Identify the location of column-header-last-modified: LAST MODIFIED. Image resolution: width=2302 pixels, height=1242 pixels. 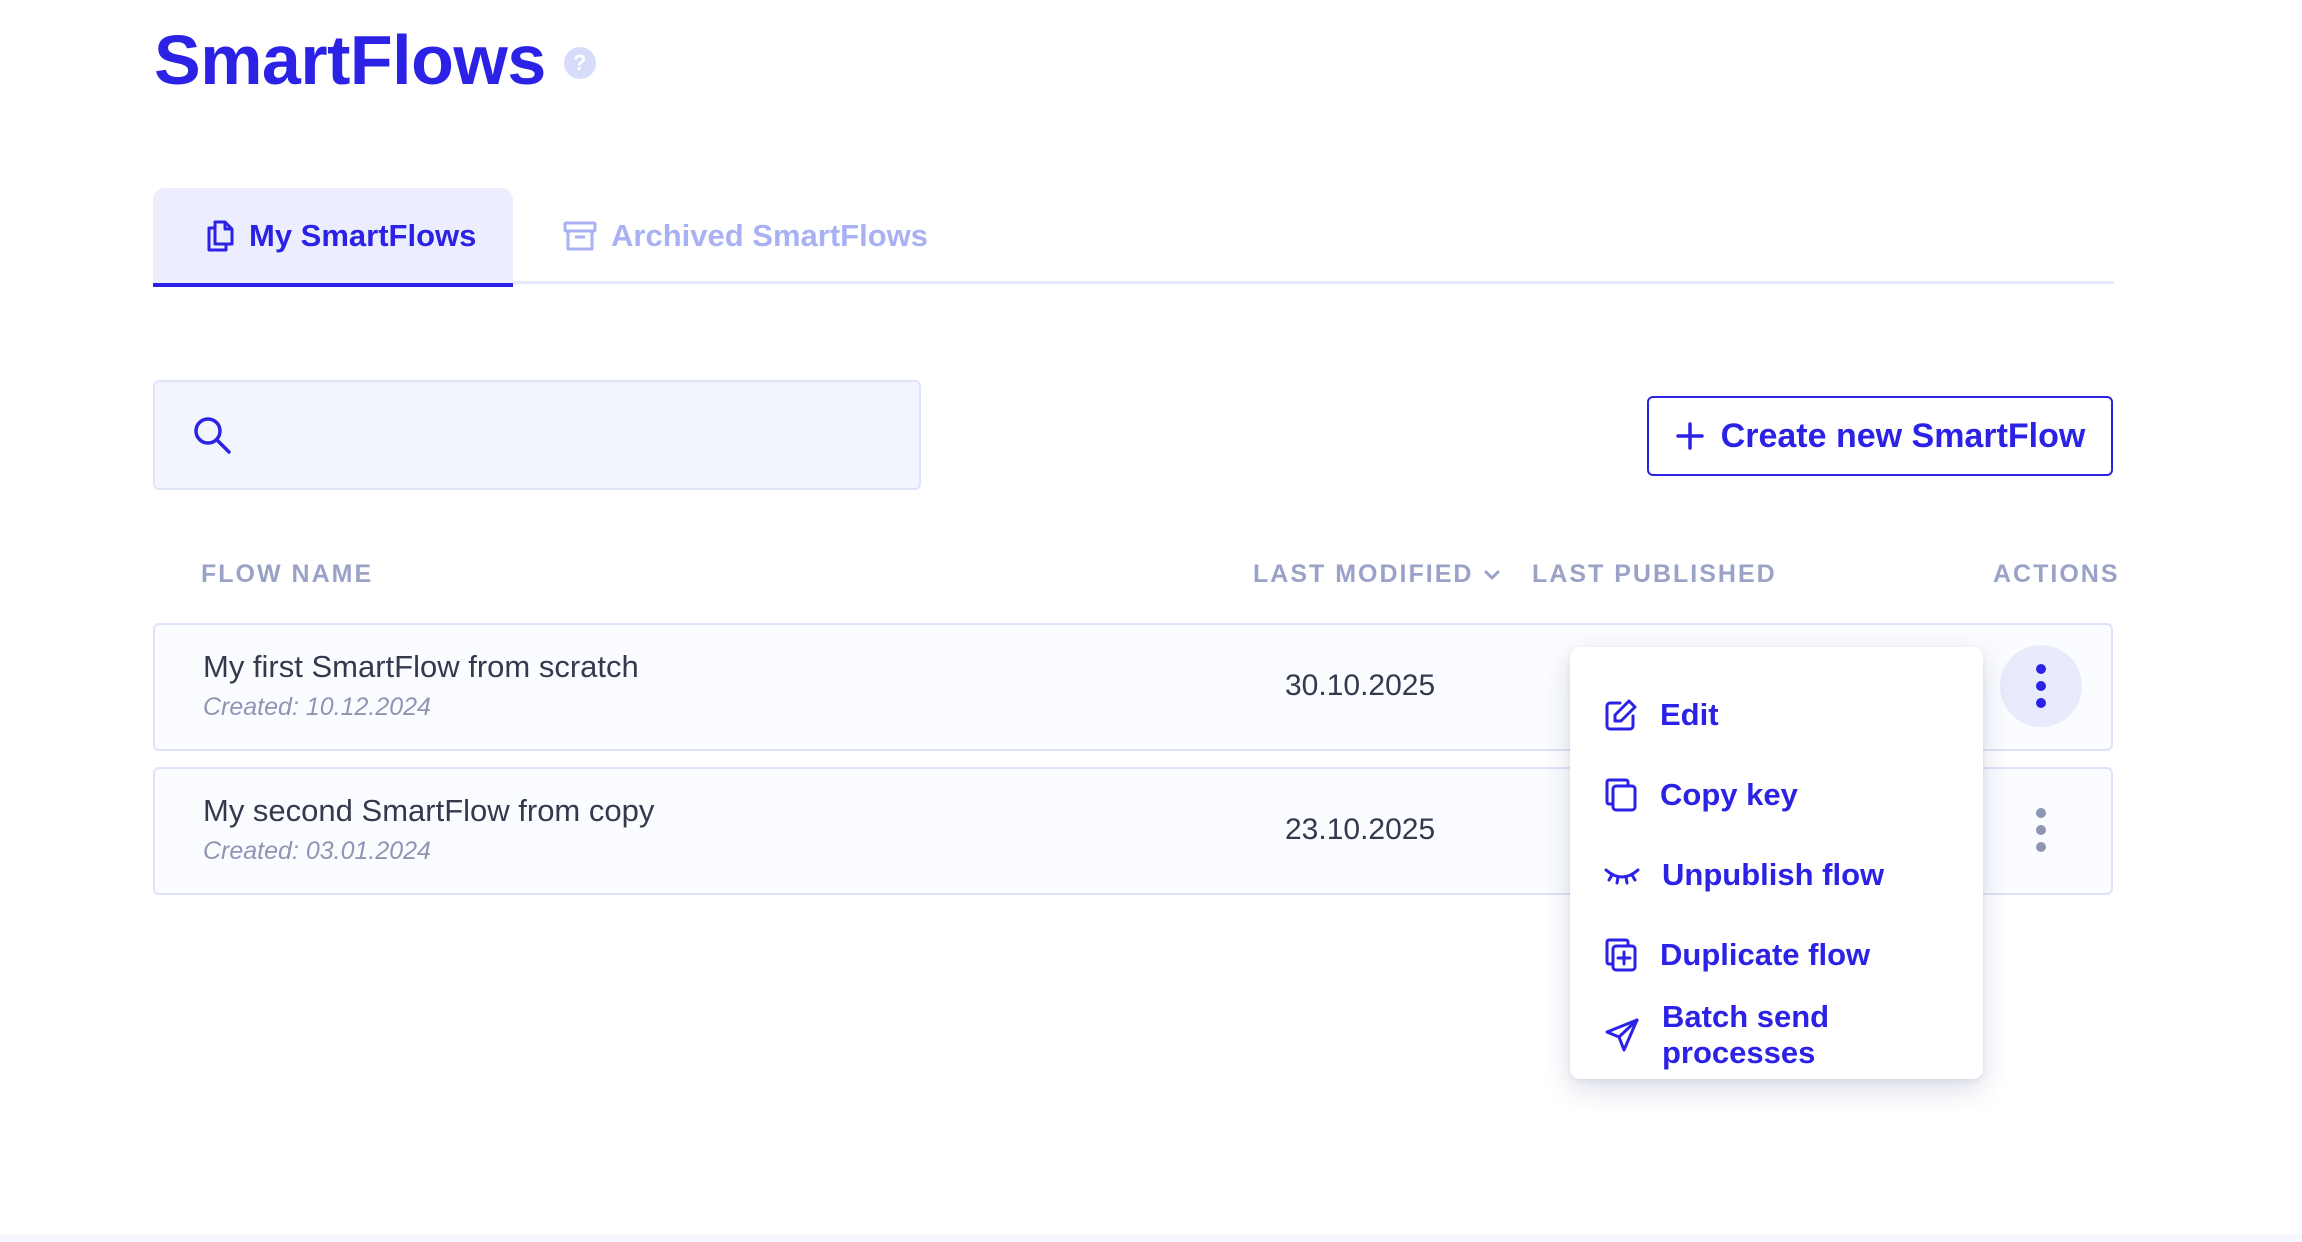
(1377, 574).